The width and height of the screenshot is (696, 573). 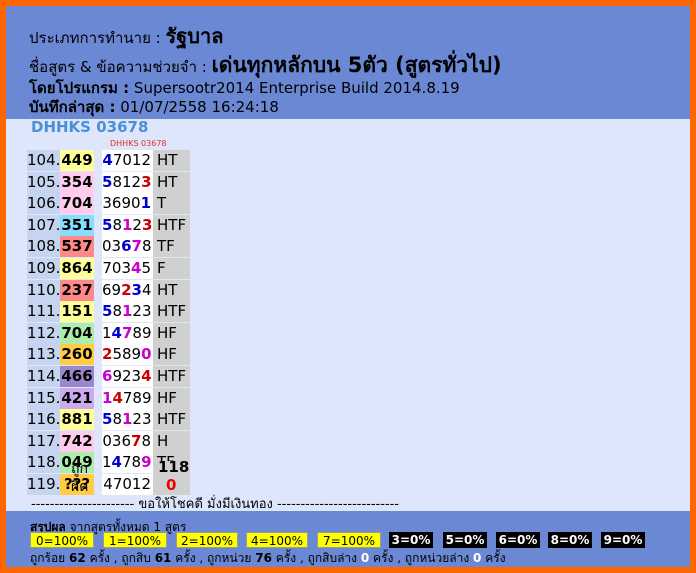 What do you see at coordinates (44, 312) in the screenshot?
I see `draw-number: 111.` at bounding box center [44, 312].